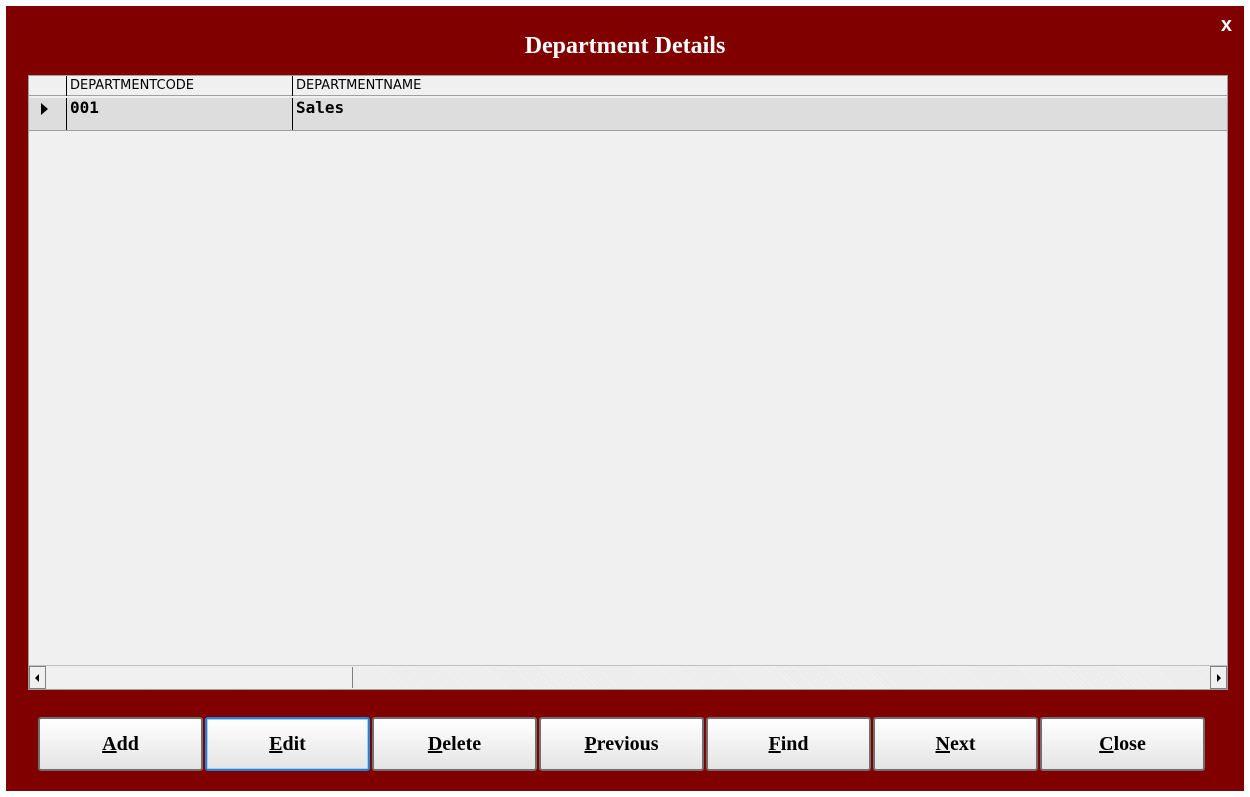  I want to click on cell-departmentcode: 001, so click(180, 114).